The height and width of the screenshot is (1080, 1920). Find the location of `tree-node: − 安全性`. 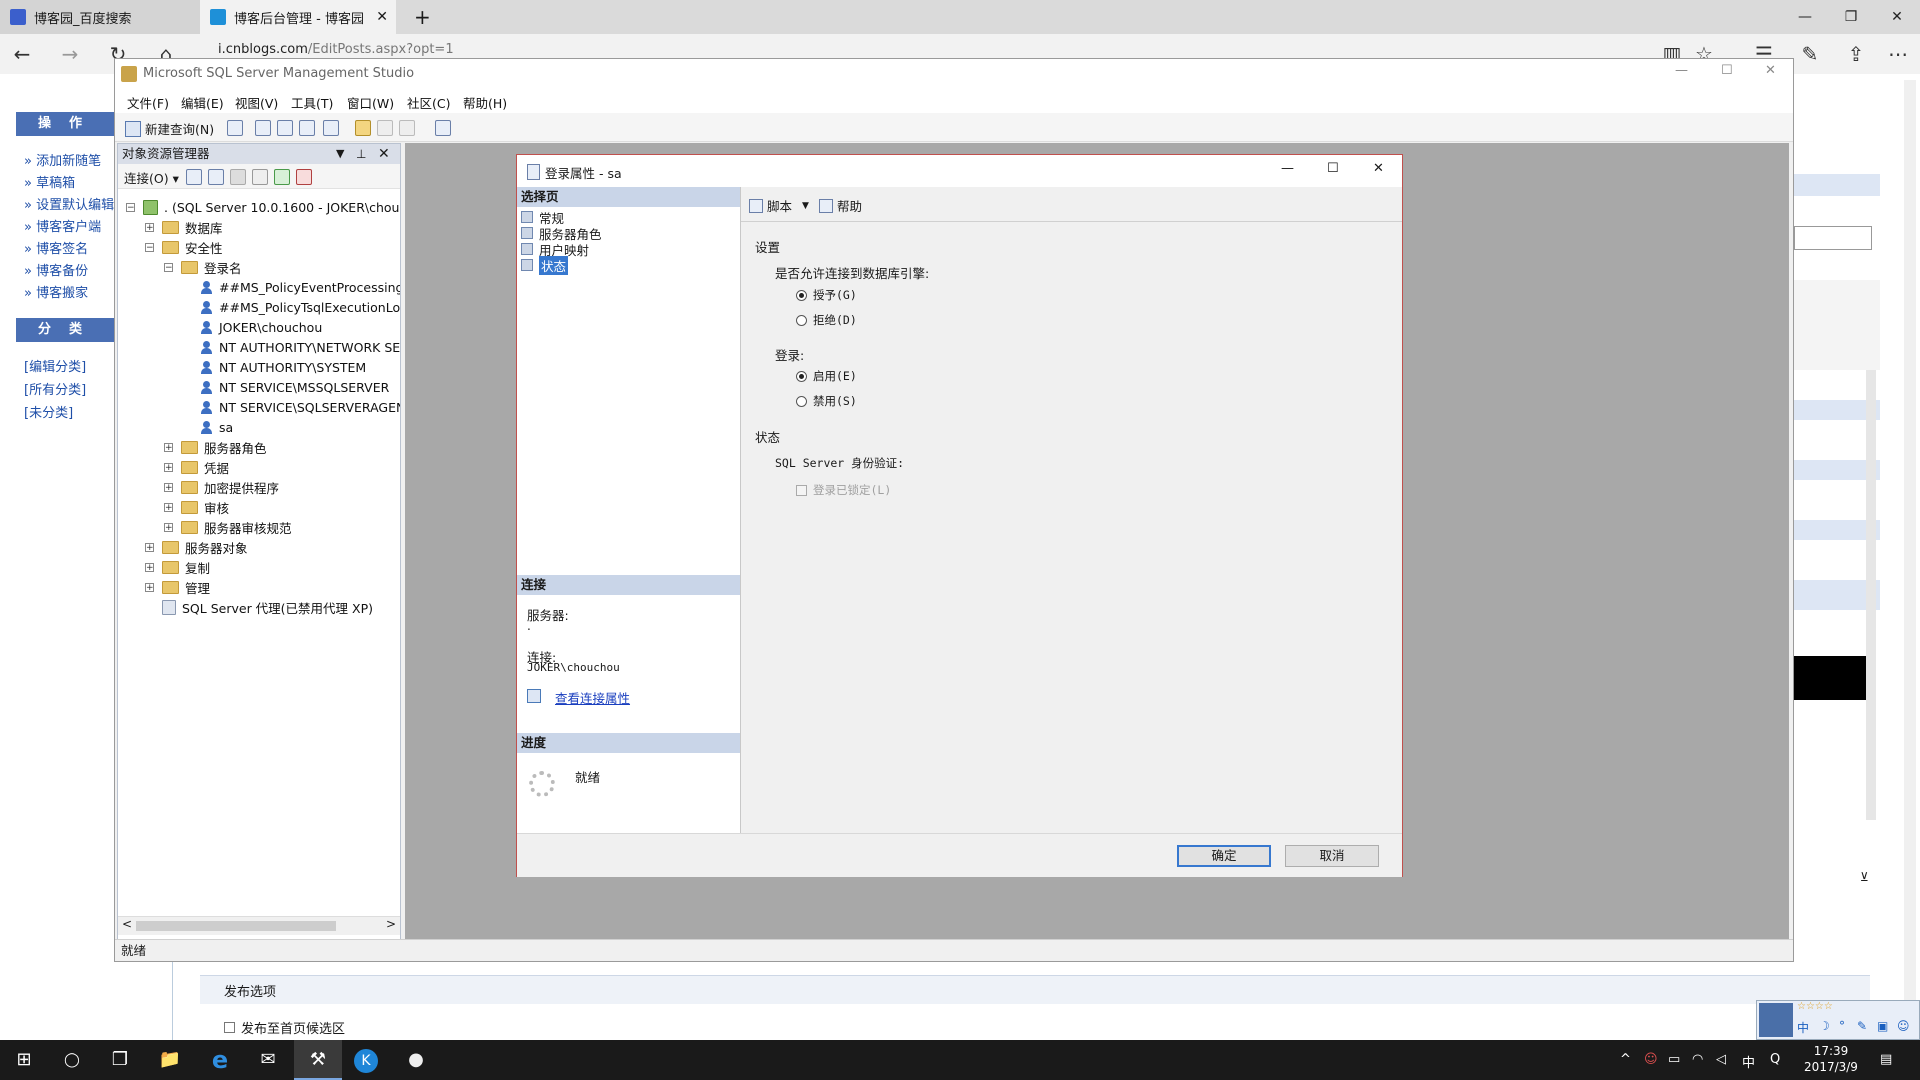

tree-node: − 安全性 is located at coordinates (184, 247).